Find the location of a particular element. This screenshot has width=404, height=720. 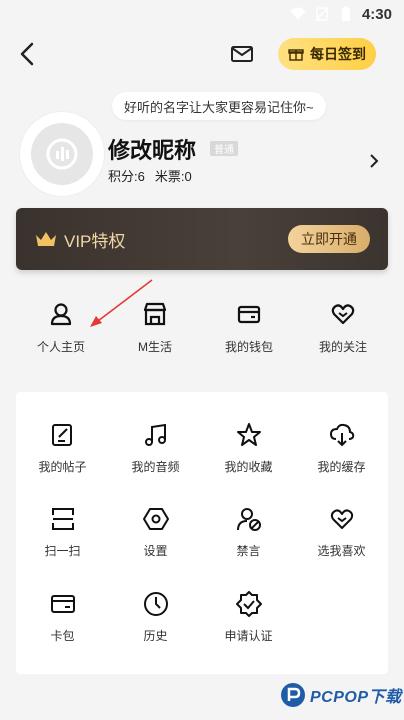

grid-item-cache: 我的缓存 is located at coordinates (341, 448).